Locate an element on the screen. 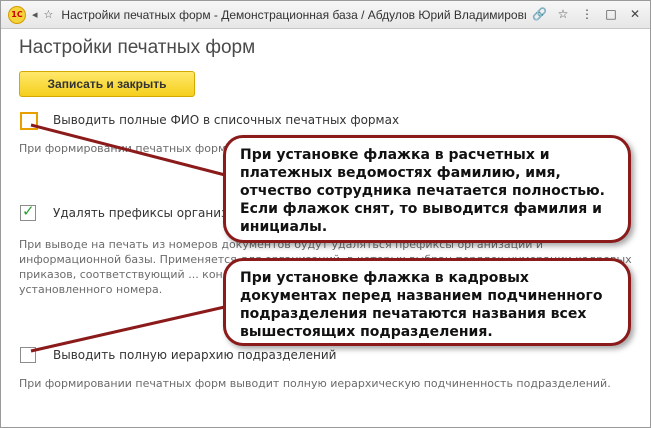  app-logo-icon: 1С is located at coordinates (17, 14).